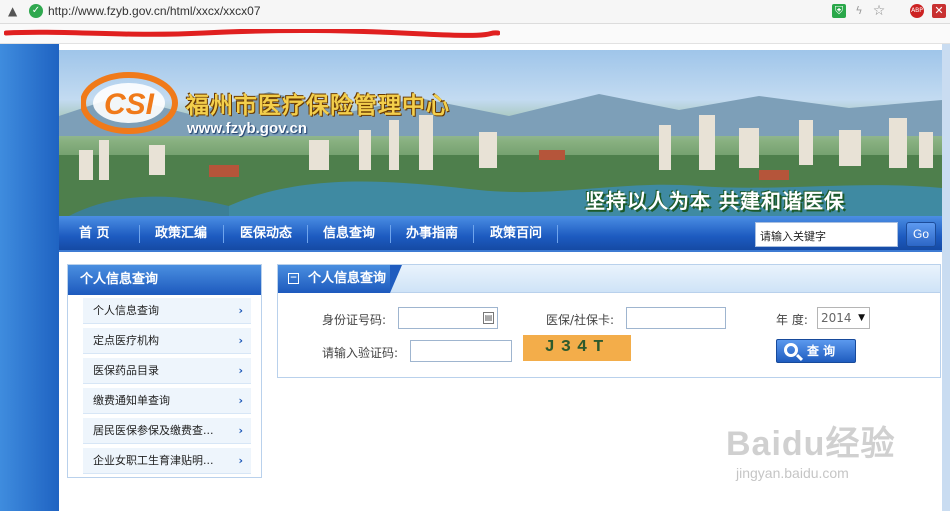 This screenshot has height=511, width=950. I want to click on keyword-search-input: 请输入关键字, so click(826, 234).